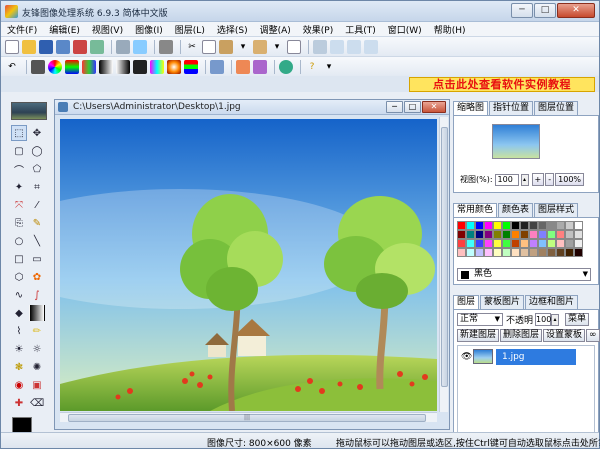 The width and height of the screenshot is (600, 449). What do you see at coordinates (318, 29) in the screenshot?
I see `menu-effects: 效果(P)` at bounding box center [318, 29].